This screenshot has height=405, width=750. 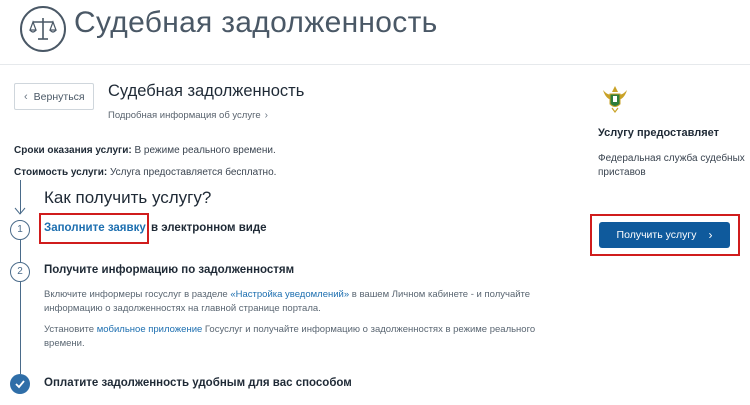 What do you see at coordinates (73, 150) in the screenshot?
I see `service-terms-label: Сроки оказания услуги:` at bounding box center [73, 150].